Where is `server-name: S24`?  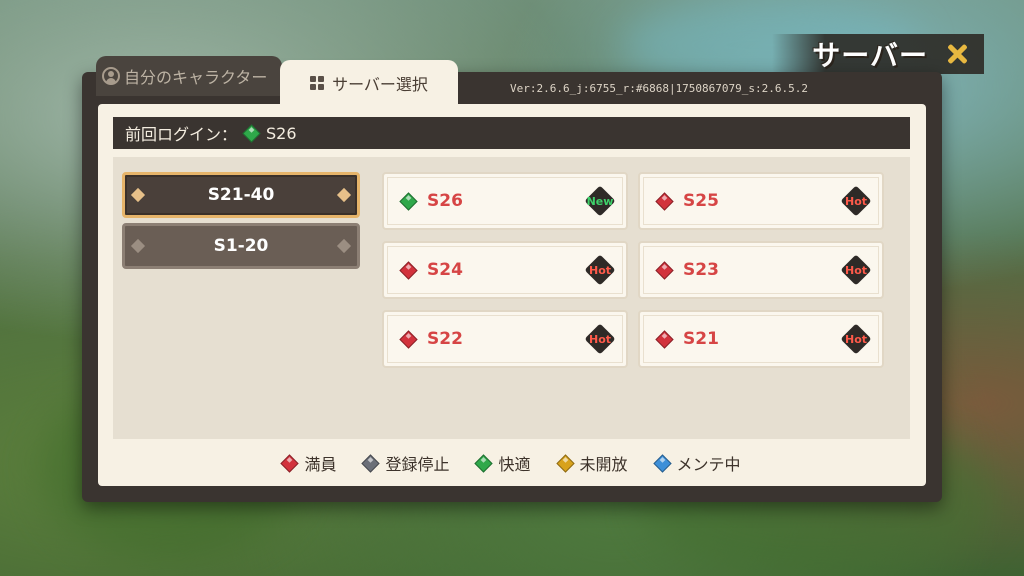 server-name: S24 is located at coordinates (445, 270).